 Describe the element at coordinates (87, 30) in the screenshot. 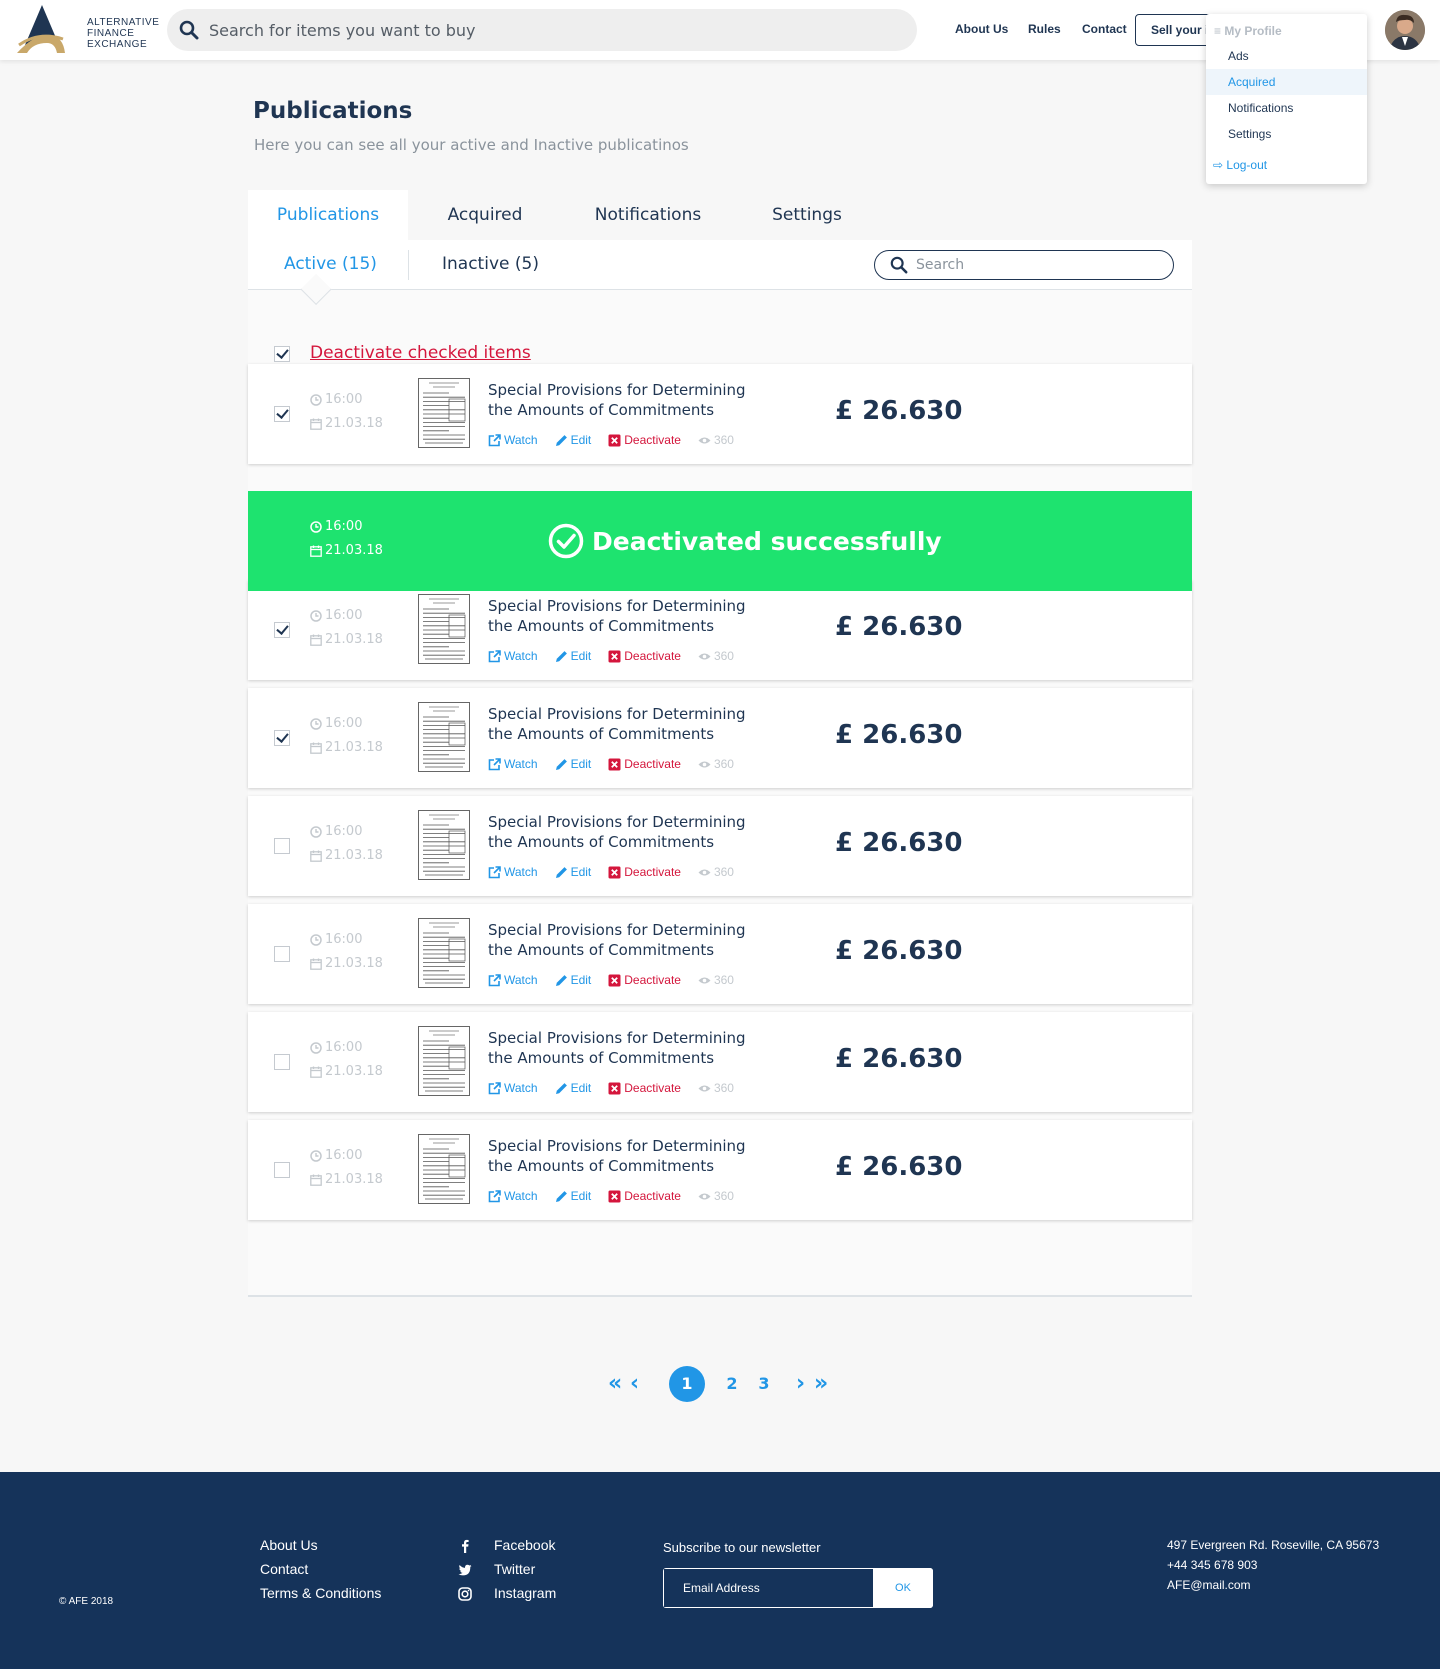

I see `afe-logo: ALTERNATIVE FINANCE EXCHANGE` at that location.